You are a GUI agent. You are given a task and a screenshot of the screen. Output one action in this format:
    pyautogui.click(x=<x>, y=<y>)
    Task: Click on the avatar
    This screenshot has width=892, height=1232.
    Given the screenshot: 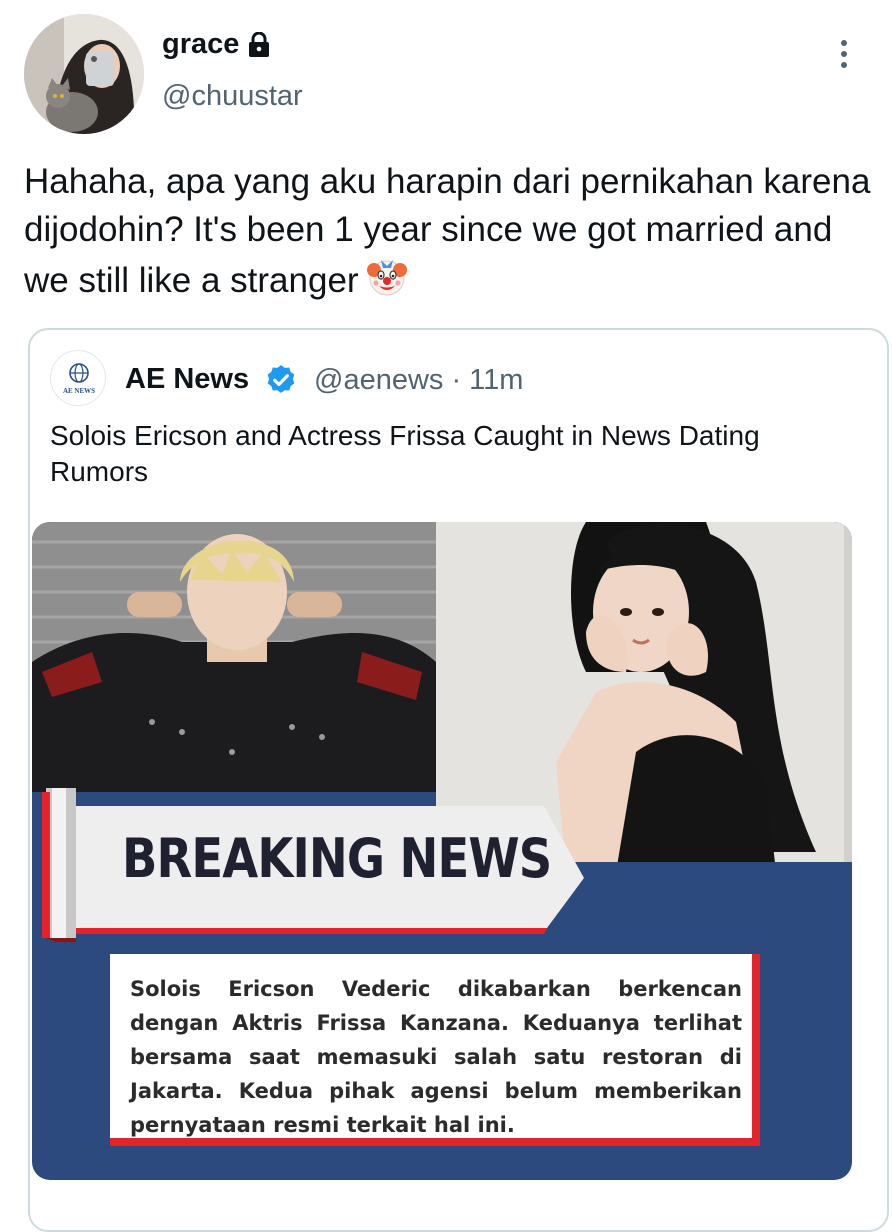 What is the action you would take?
    pyautogui.click(x=84, y=74)
    